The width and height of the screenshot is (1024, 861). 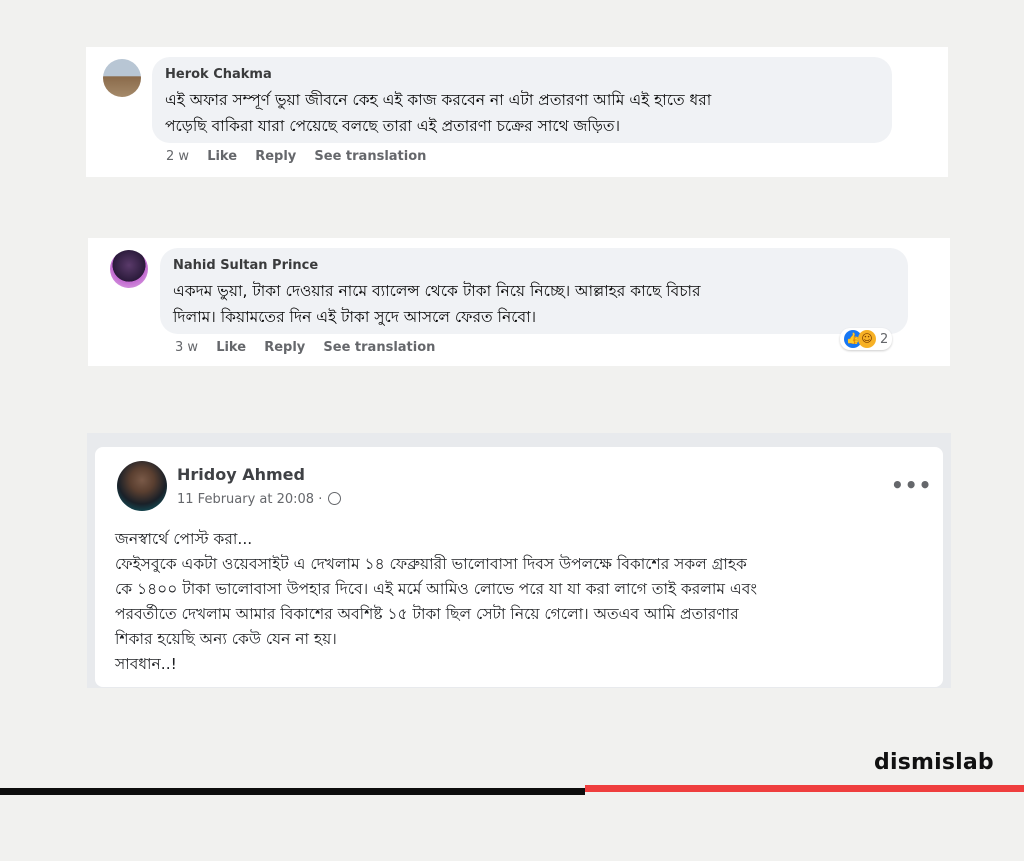 I want to click on post-line: সাবধান..!, so click(x=146, y=664).